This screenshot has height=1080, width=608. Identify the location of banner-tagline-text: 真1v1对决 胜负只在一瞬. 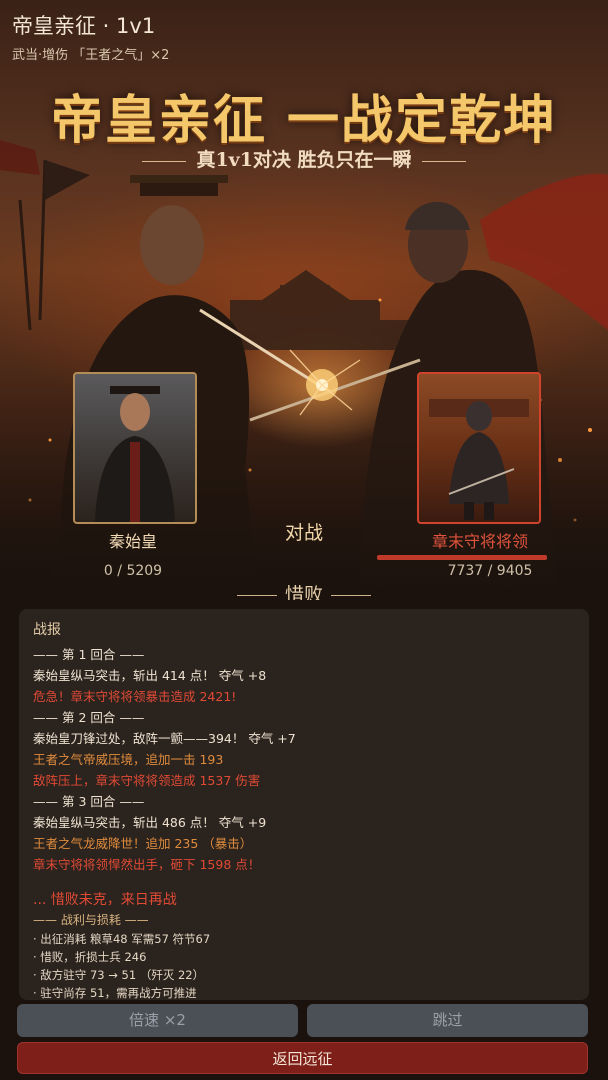
(304, 160).